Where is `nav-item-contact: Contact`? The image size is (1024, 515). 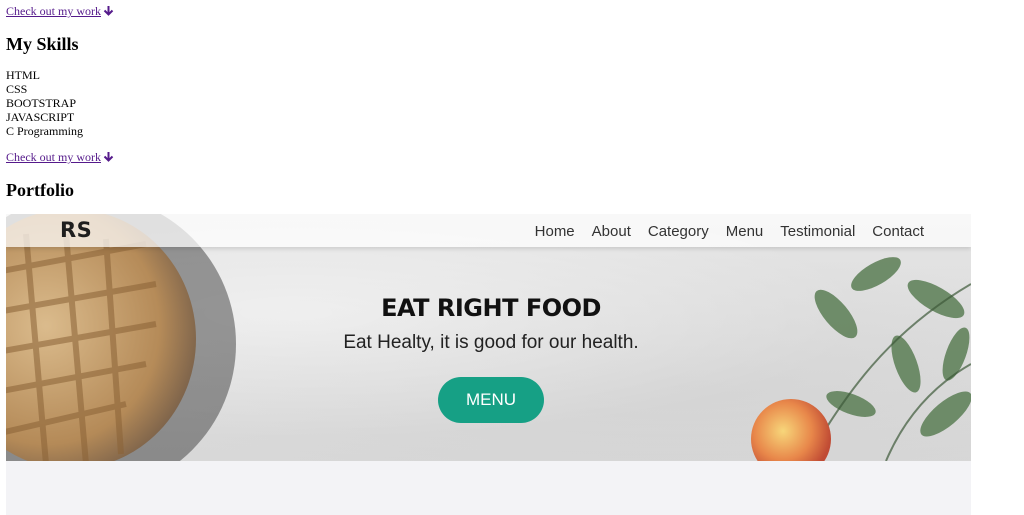 nav-item-contact: Contact is located at coordinates (898, 231).